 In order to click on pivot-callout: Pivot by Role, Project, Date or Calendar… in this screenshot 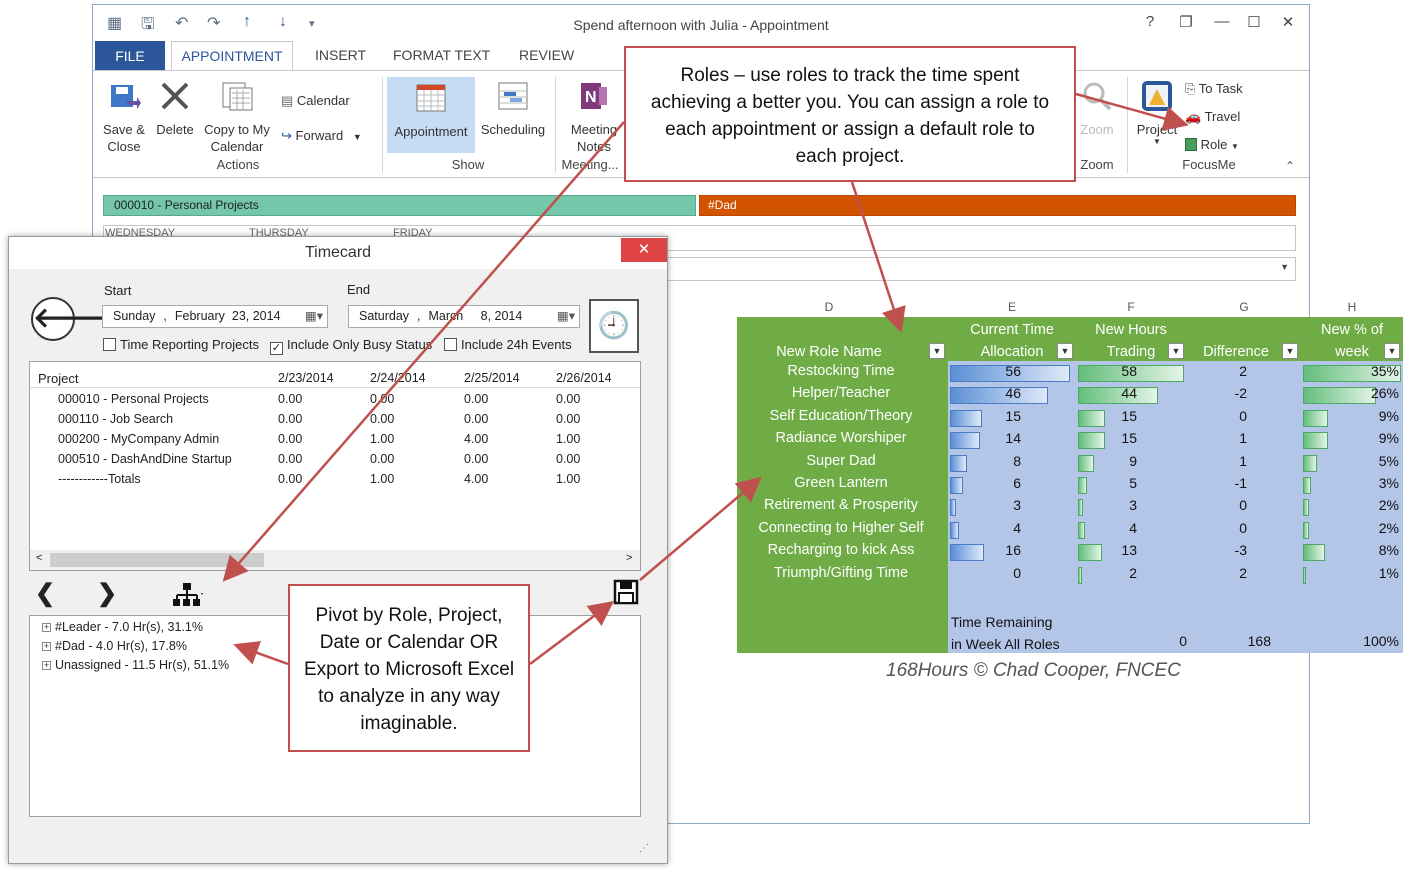, I will do `click(409, 668)`.